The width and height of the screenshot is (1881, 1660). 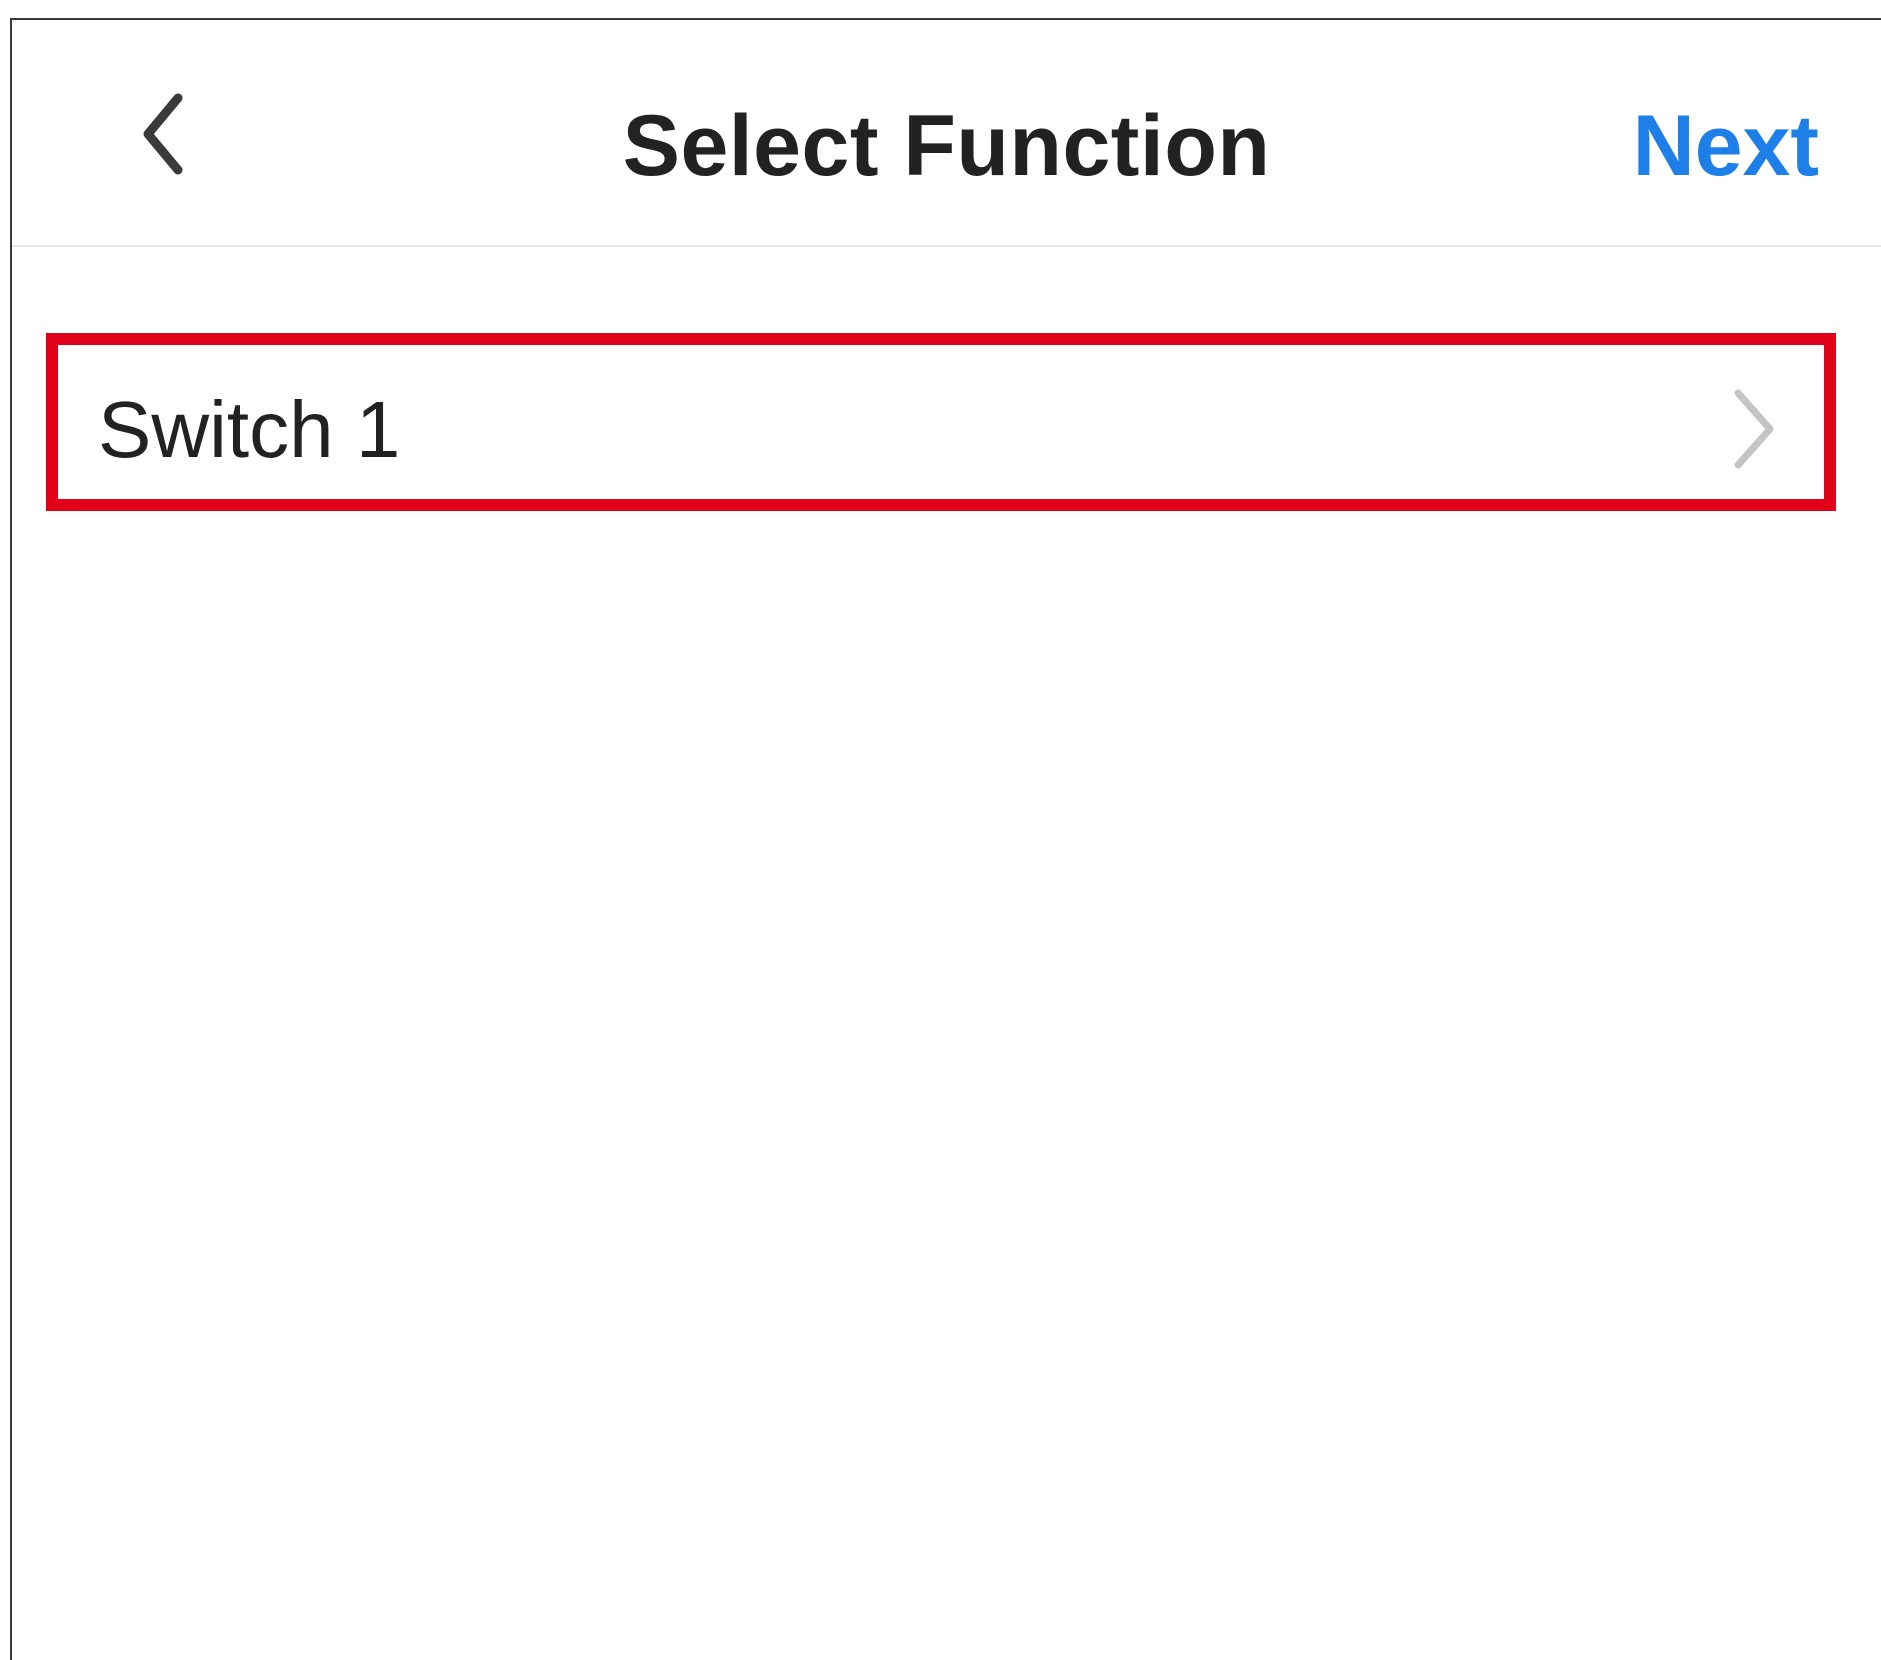 I want to click on list-item-switch-1: Switch 1, so click(x=941, y=422).